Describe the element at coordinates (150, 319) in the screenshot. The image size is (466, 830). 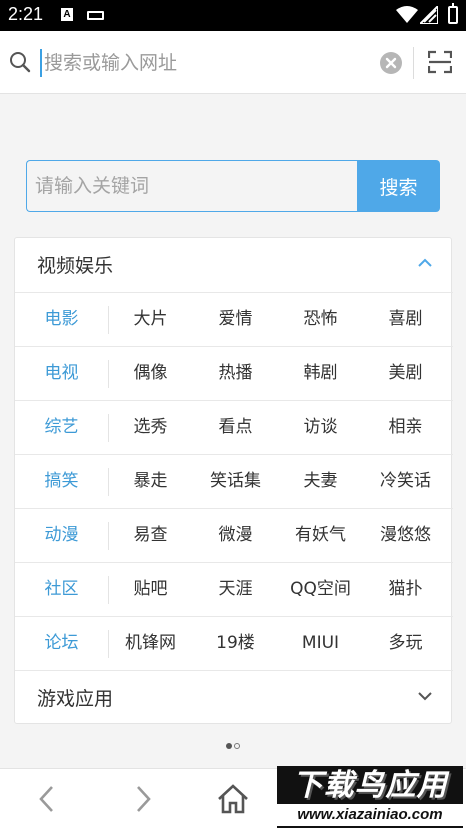
I see `site-link: 大片` at that location.